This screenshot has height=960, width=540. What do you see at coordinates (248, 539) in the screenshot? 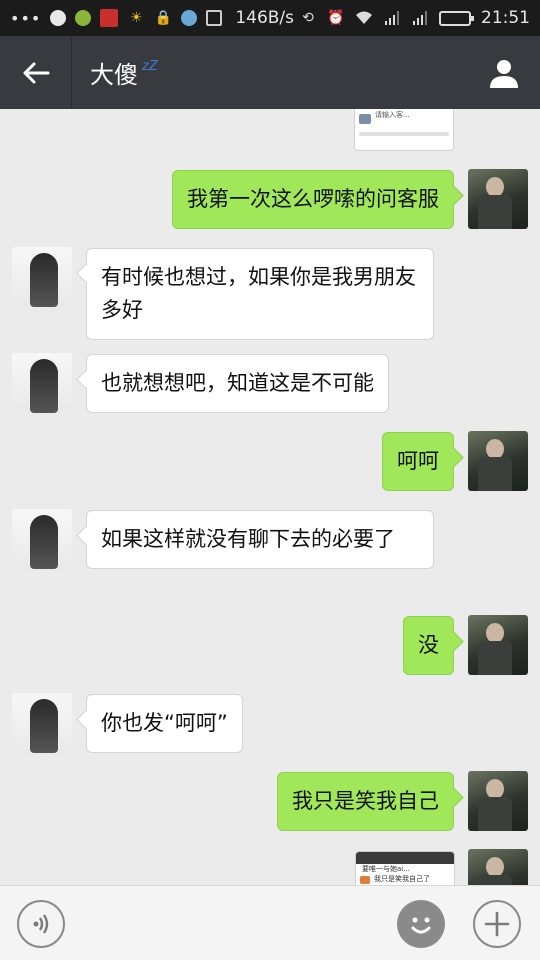
I see `message-text: 如果这样就没有聊下去的必要了` at bounding box center [248, 539].